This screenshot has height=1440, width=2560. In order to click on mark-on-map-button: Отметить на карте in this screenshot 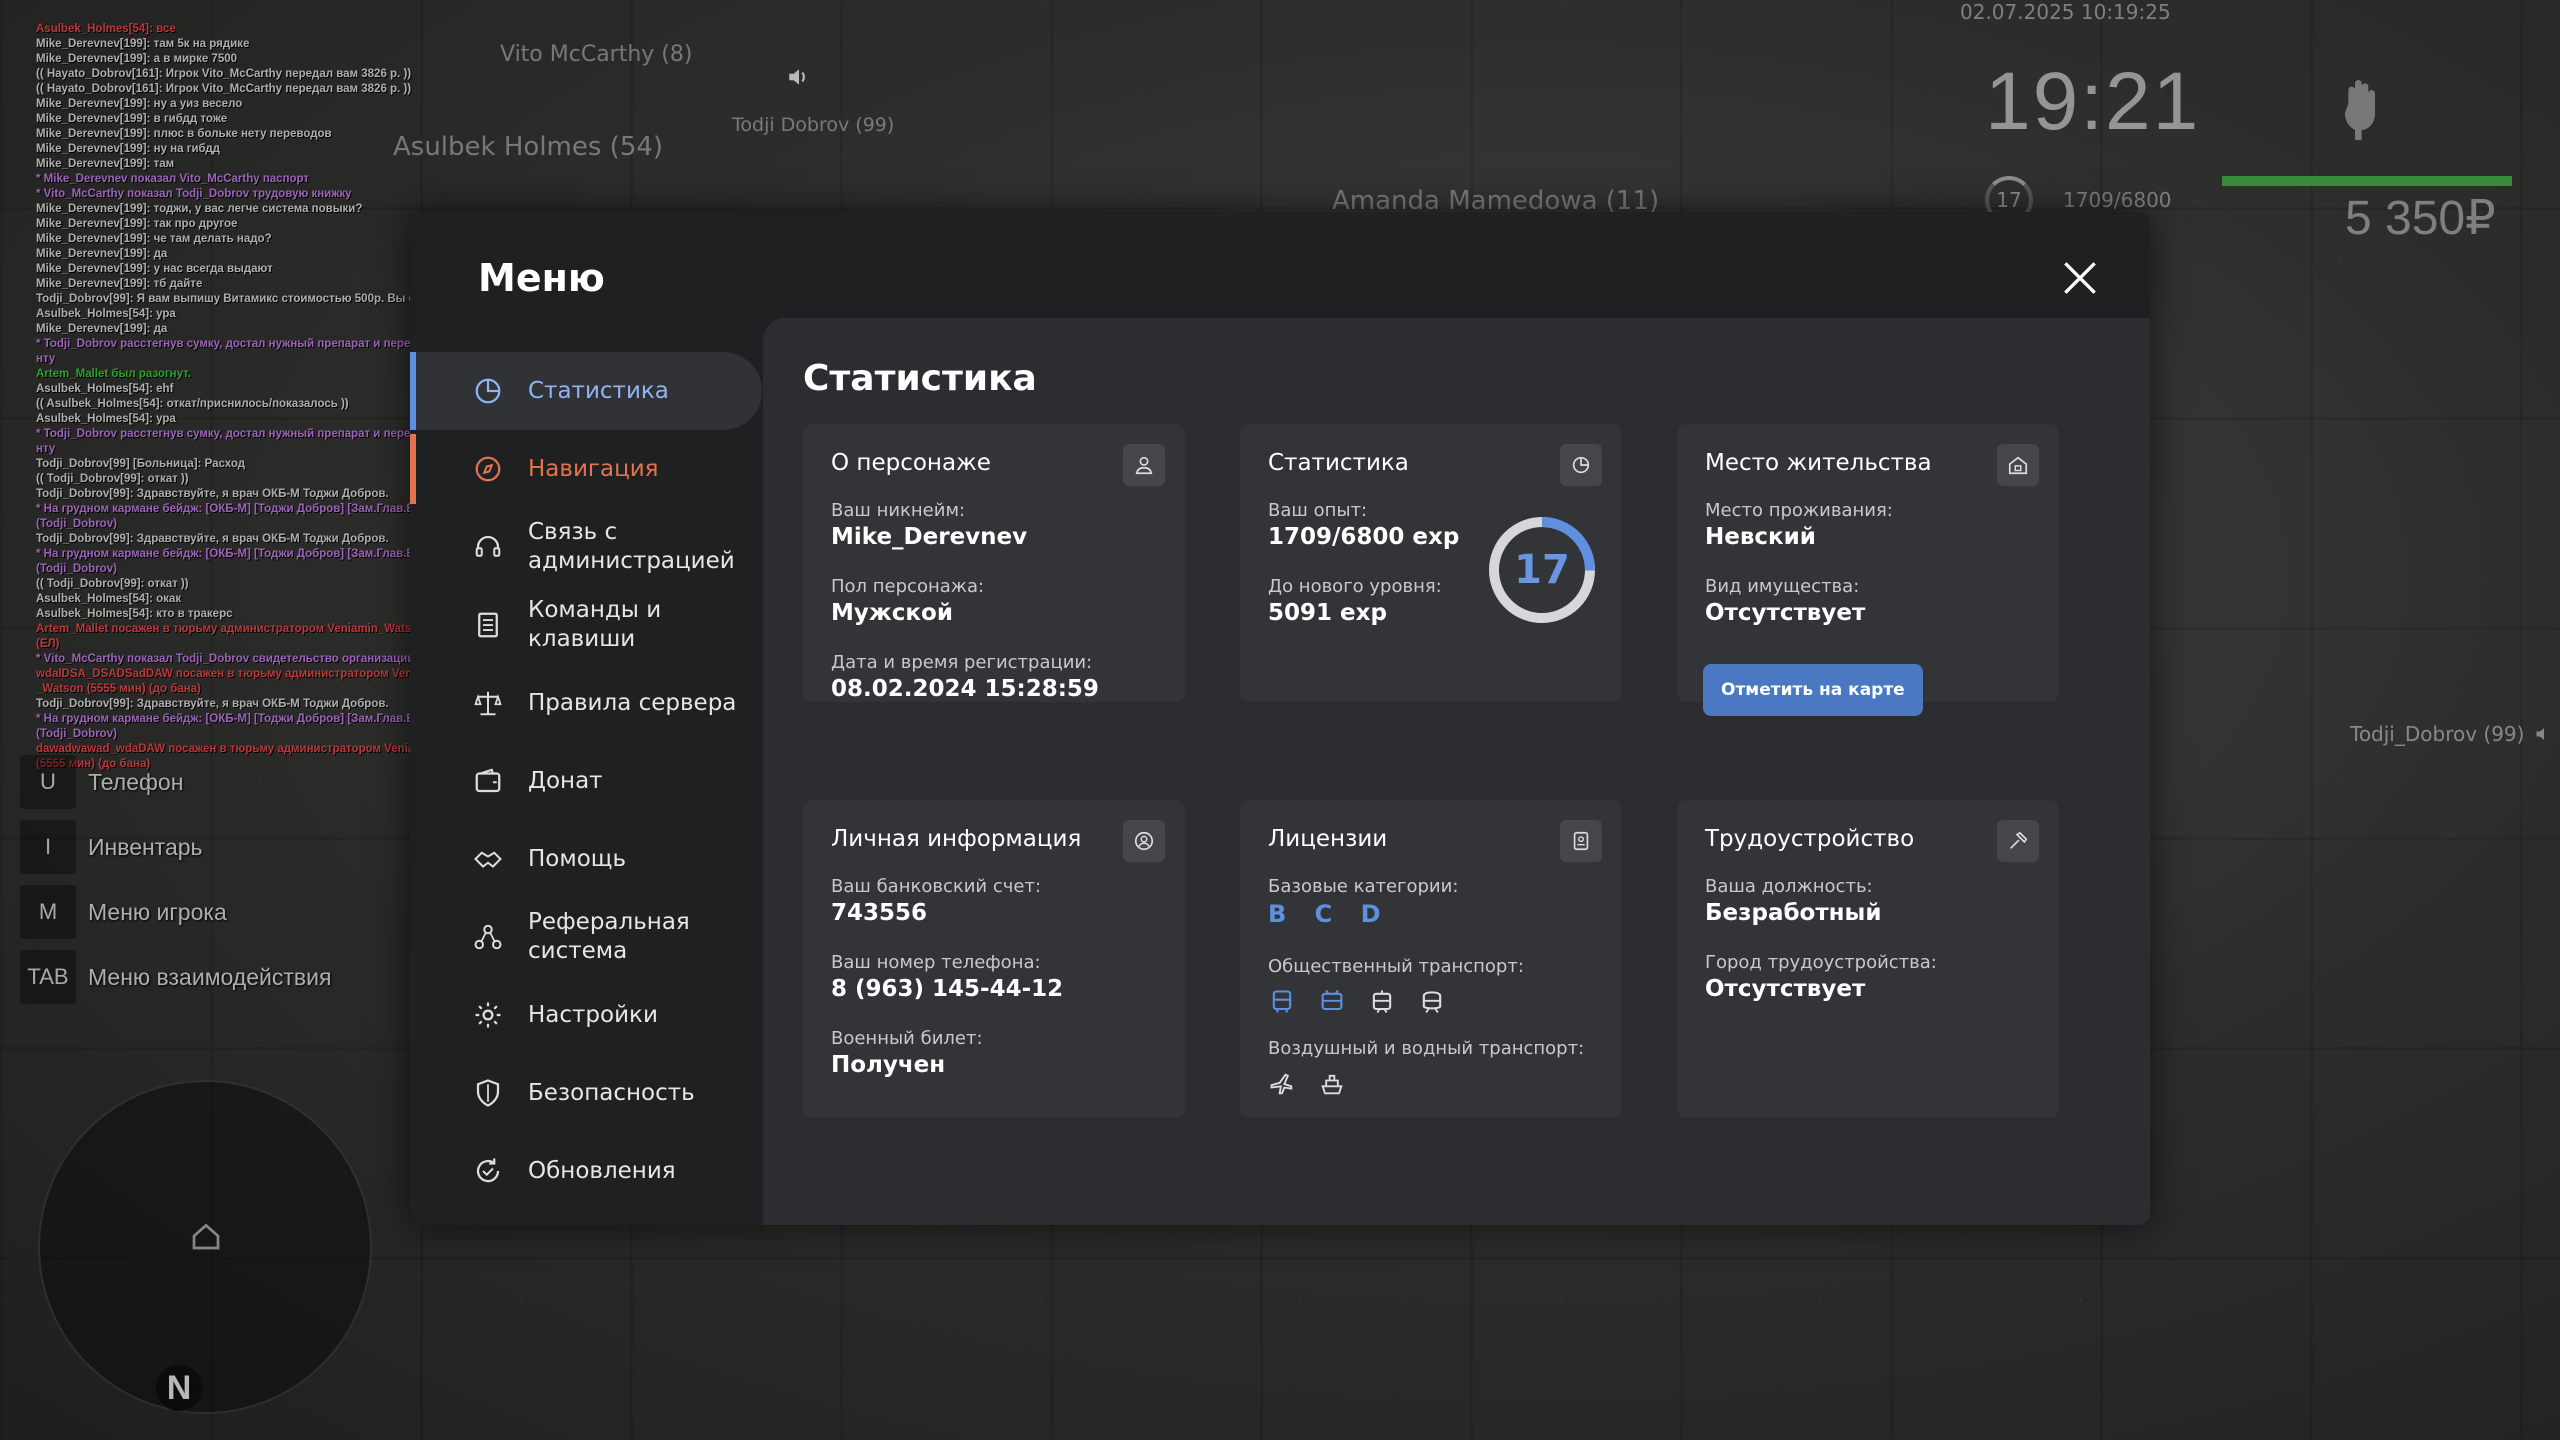, I will do `click(1813, 690)`.